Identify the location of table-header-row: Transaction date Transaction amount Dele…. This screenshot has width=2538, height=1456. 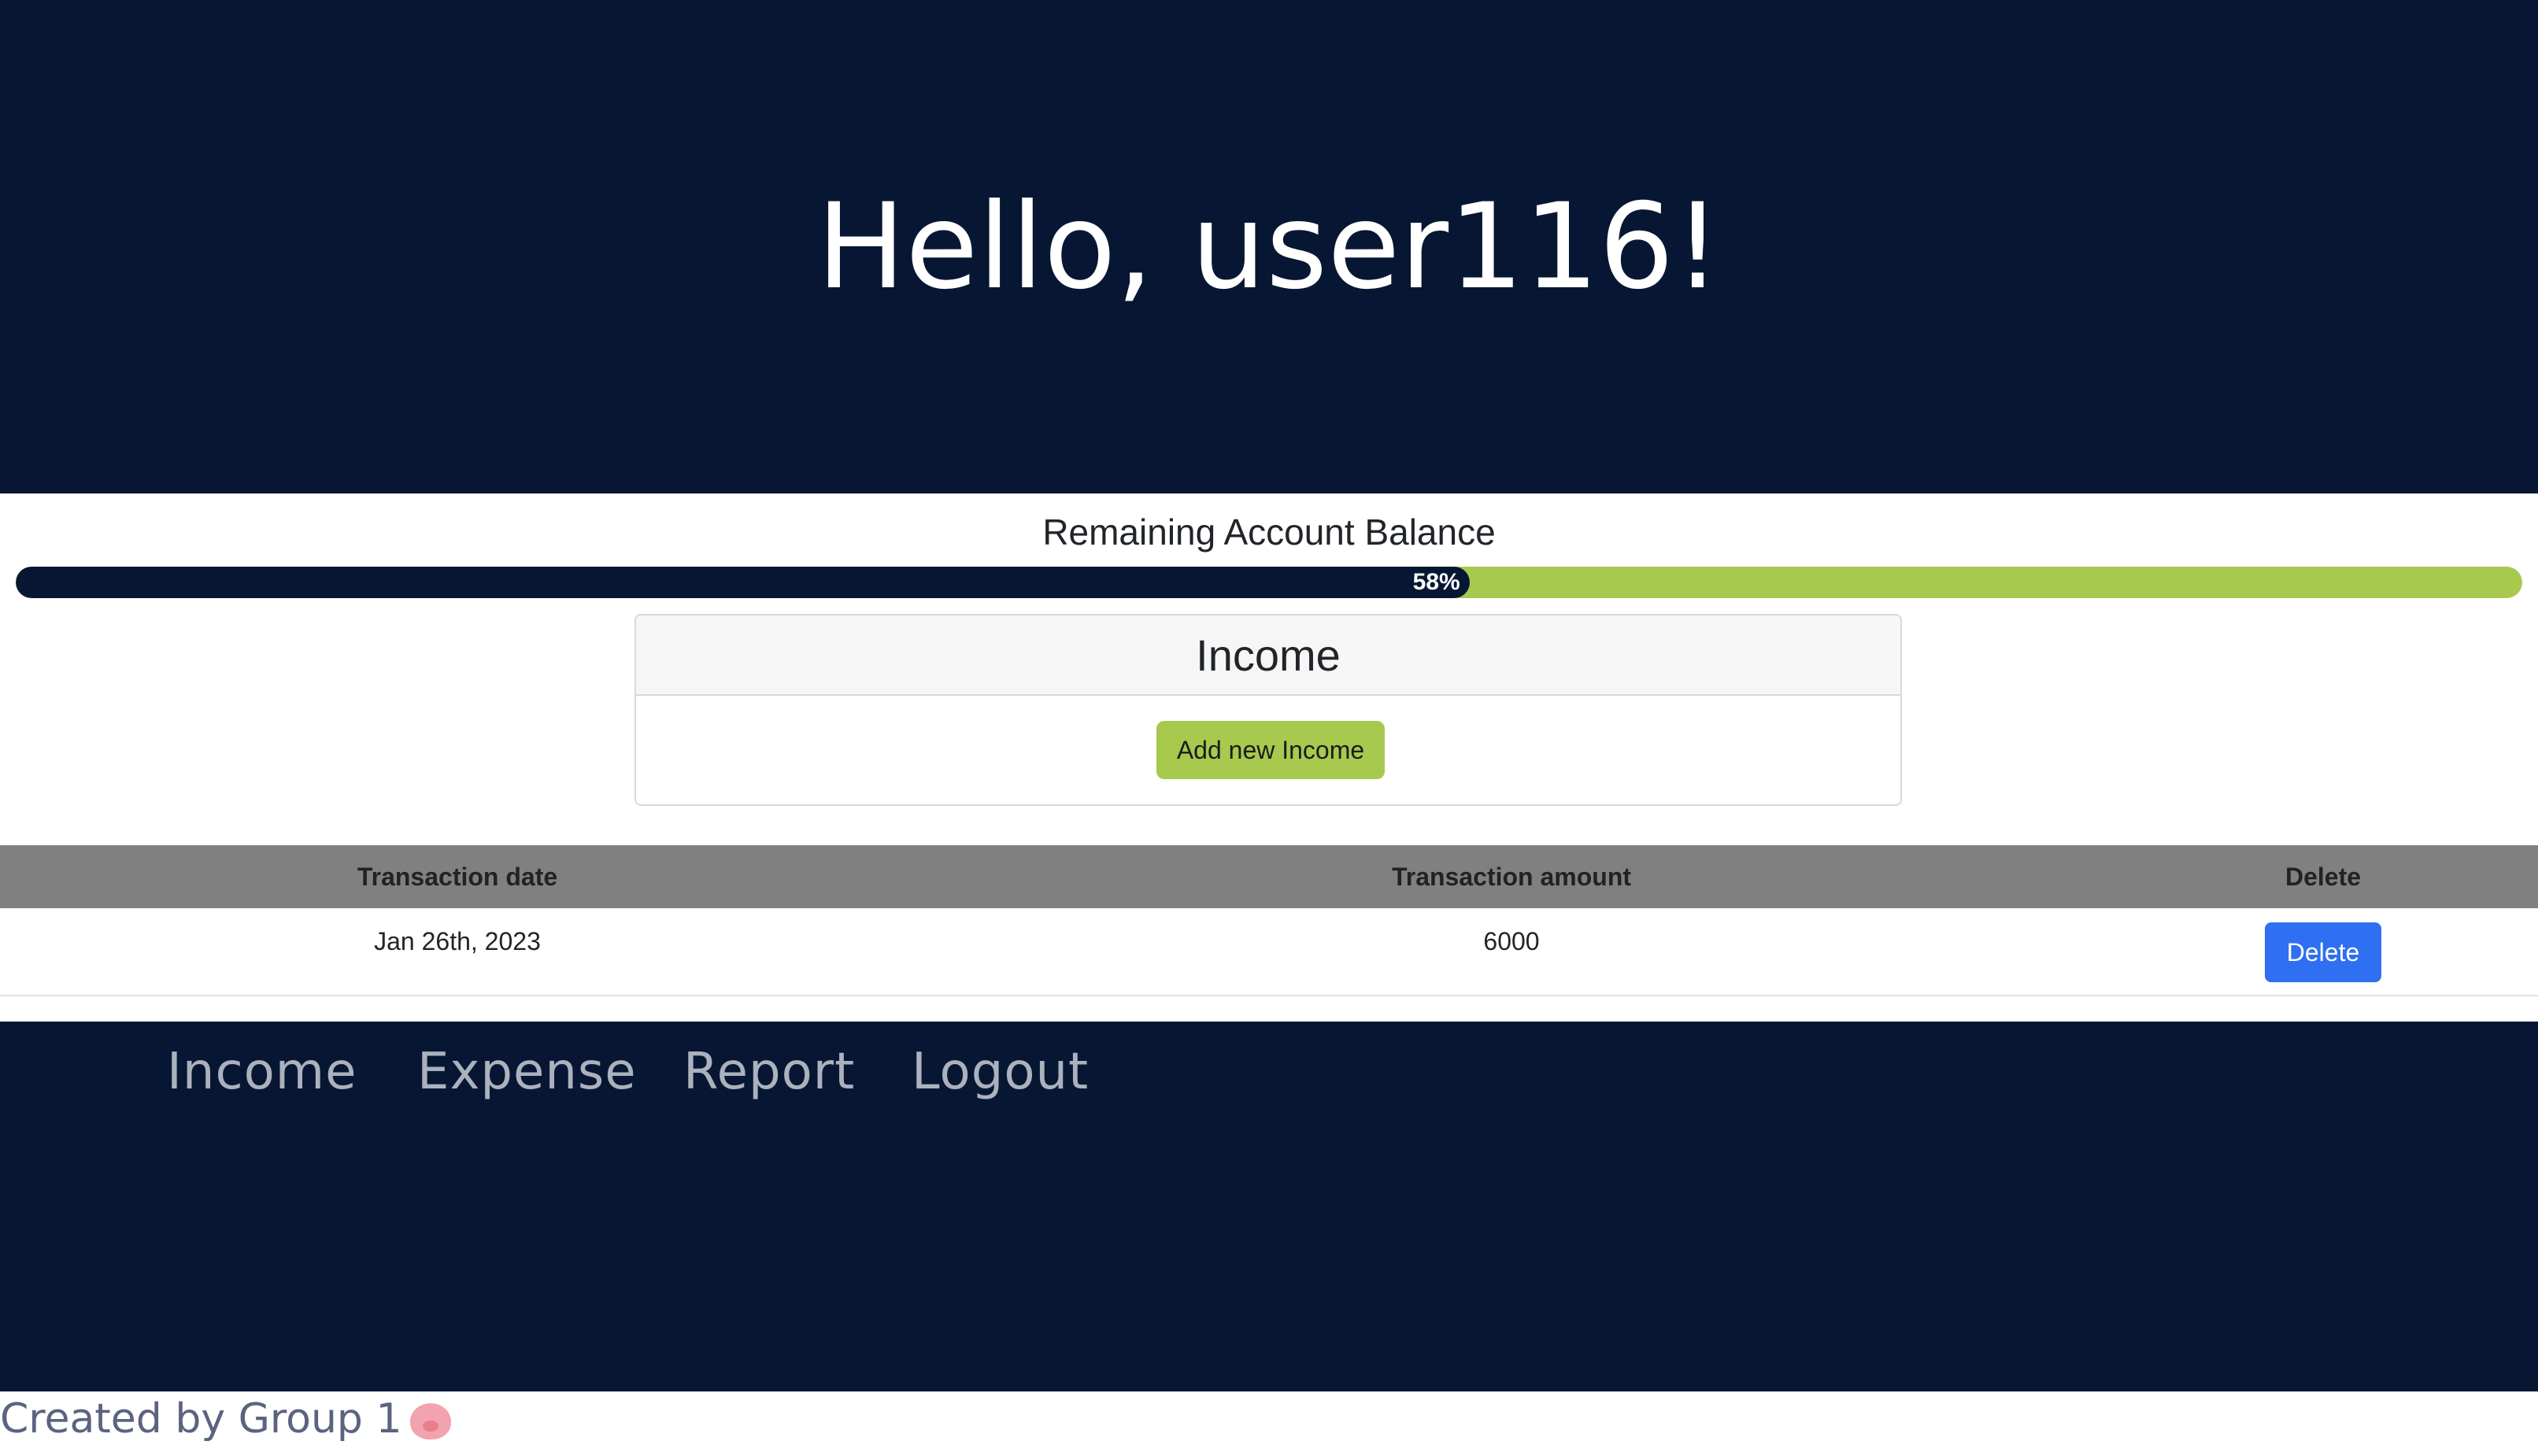
(1269, 876).